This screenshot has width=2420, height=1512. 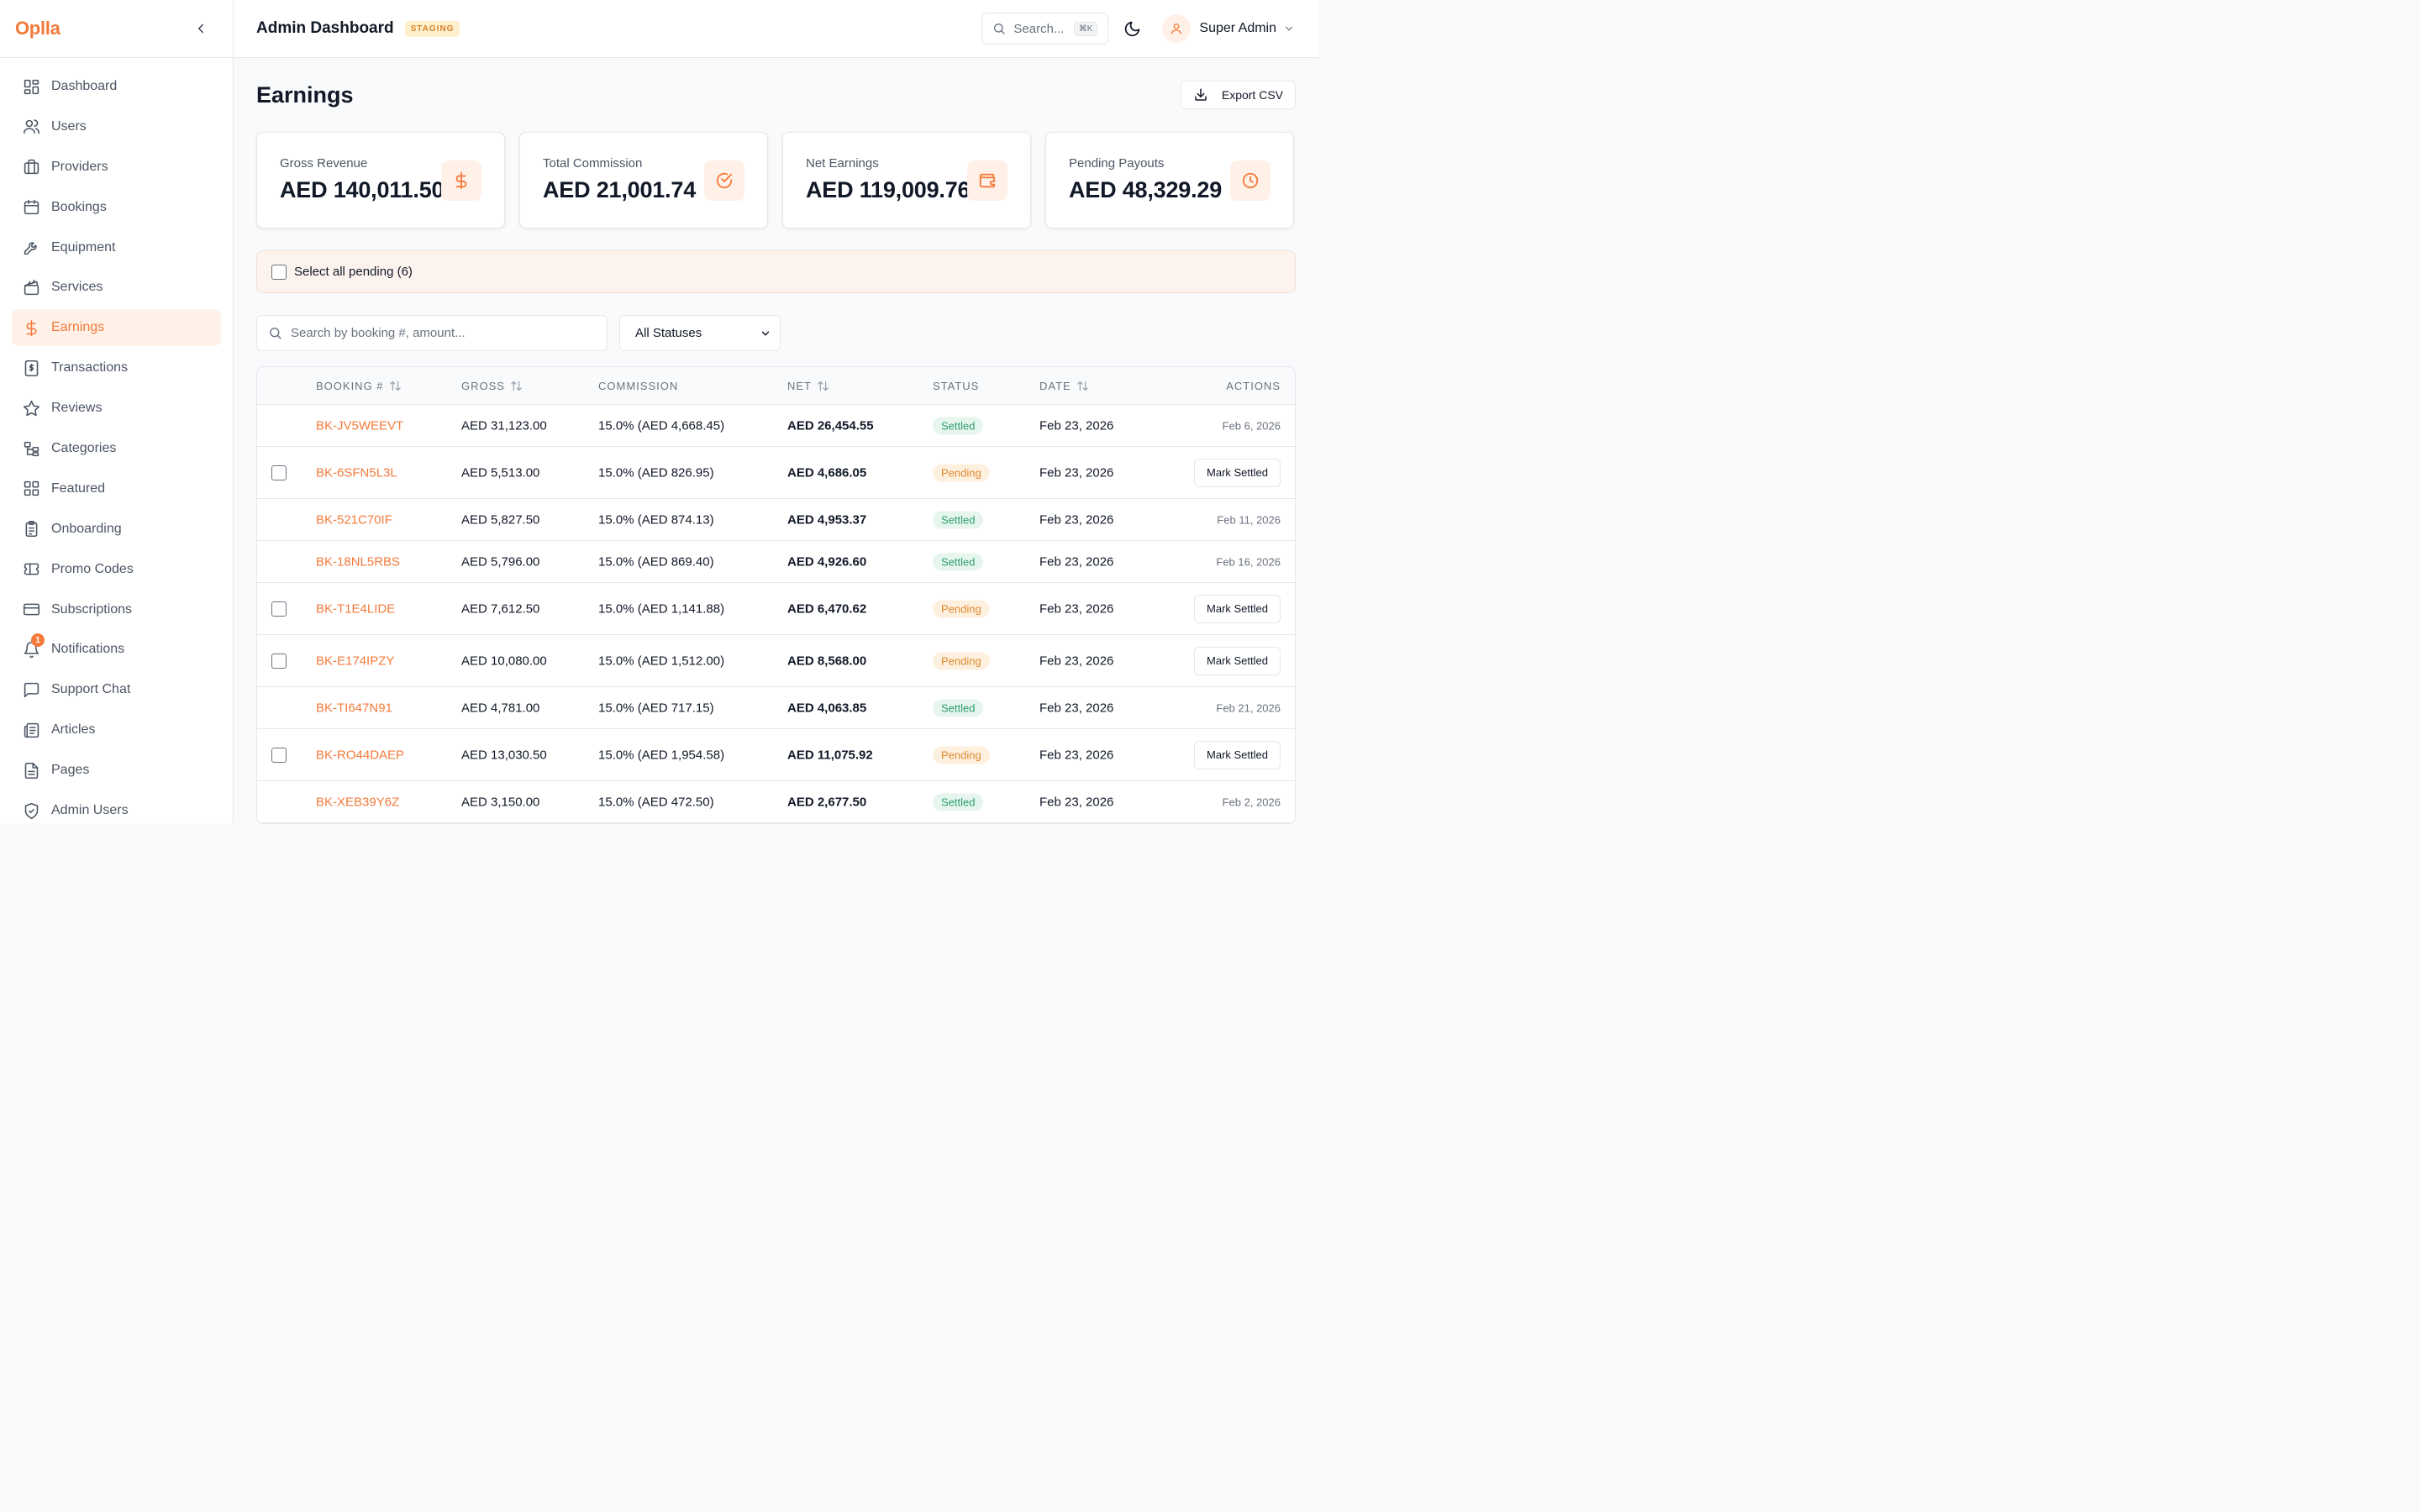 I want to click on net-amount: AED 8,568.00, so click(x=827, y=661).